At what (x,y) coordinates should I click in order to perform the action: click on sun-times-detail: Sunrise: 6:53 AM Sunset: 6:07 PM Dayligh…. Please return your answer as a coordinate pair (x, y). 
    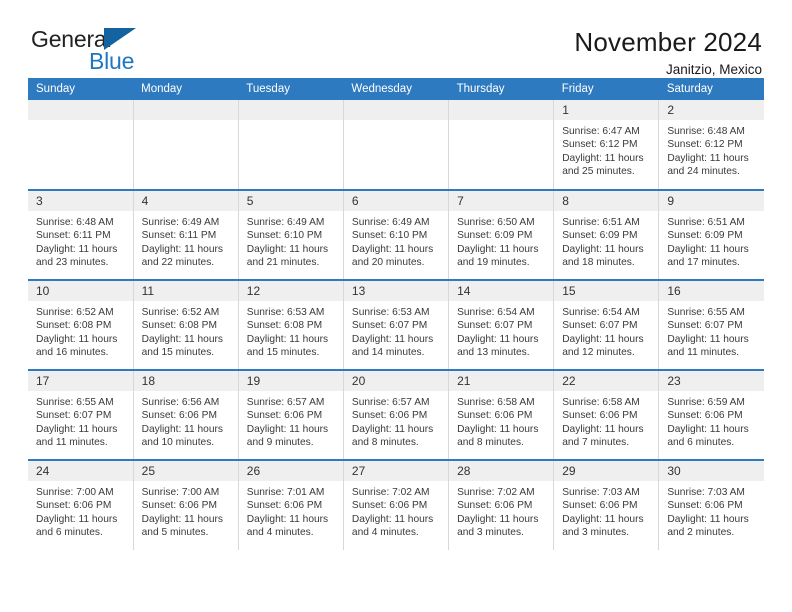
    Looking at the image, I should click on (392, 332).